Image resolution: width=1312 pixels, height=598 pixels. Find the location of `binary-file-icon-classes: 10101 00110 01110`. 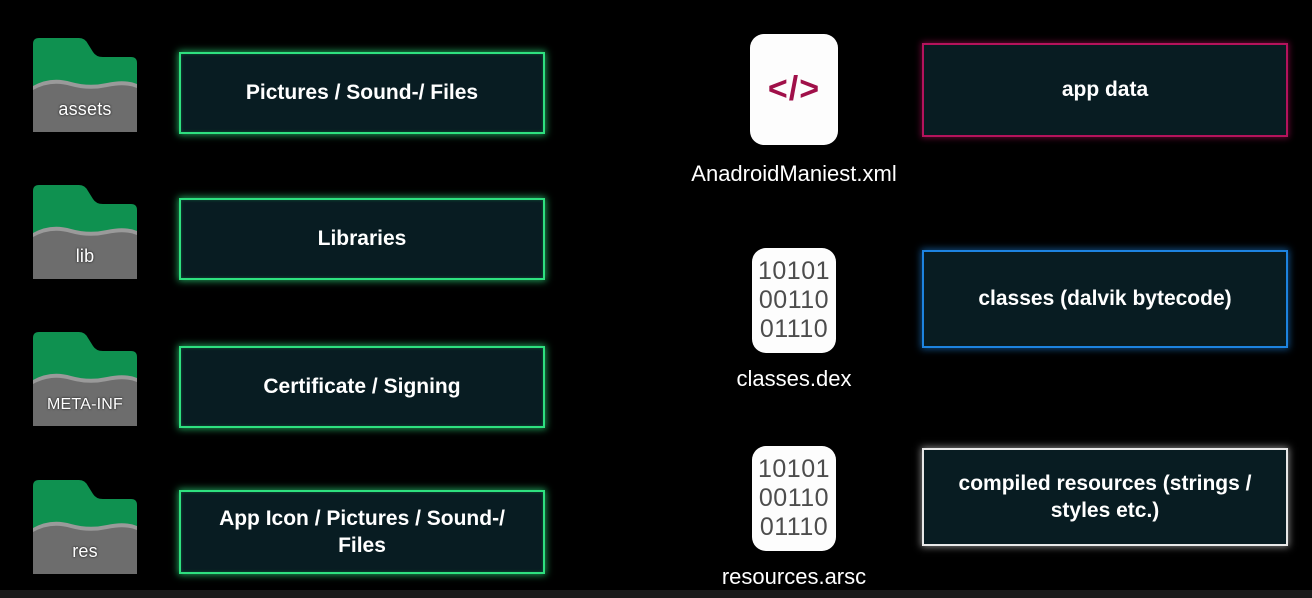

binary-file-icon-classes: 10101 00110 01110 is located at coordinates (794, 300).